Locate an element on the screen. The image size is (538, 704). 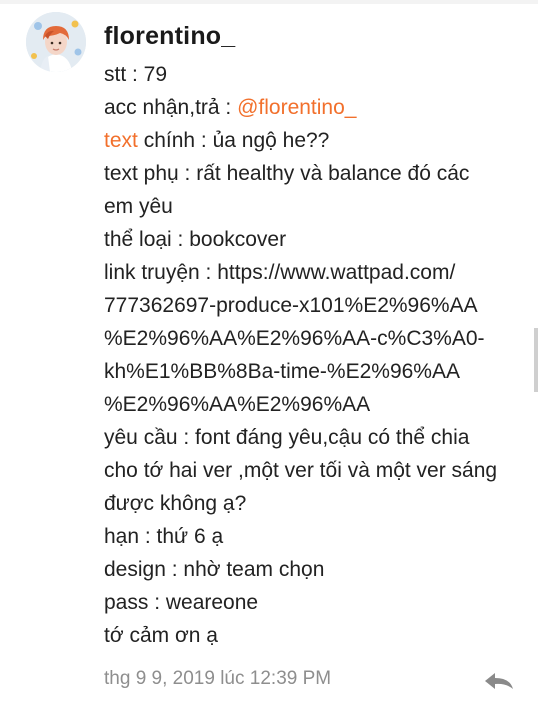
comment-meta: thg 9 9, 2019 lúc 12:39 PM is located at coordinates (314, 681).